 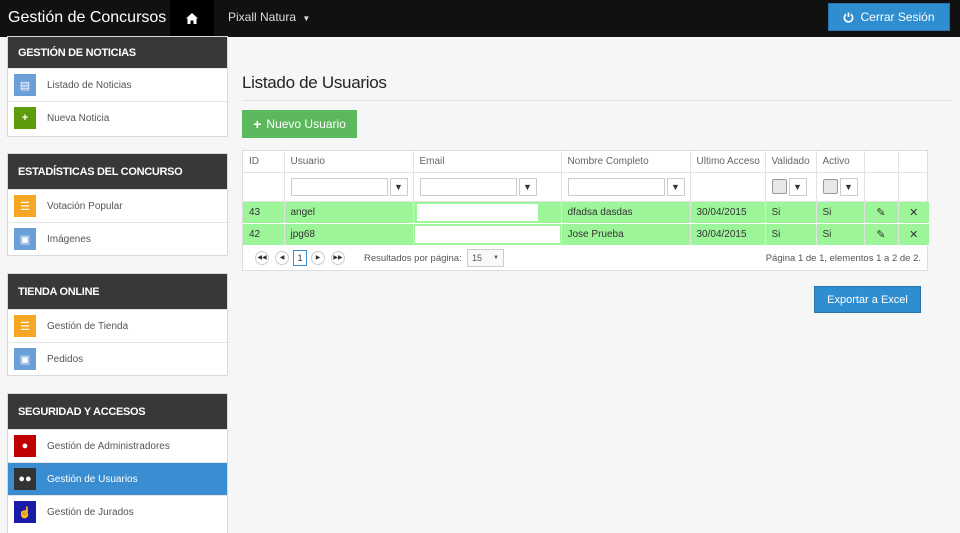 What do you see at coordinates (349, 212) in the screenshot?
I see `cell-usuario: angel` at bounding box center [349, 212].